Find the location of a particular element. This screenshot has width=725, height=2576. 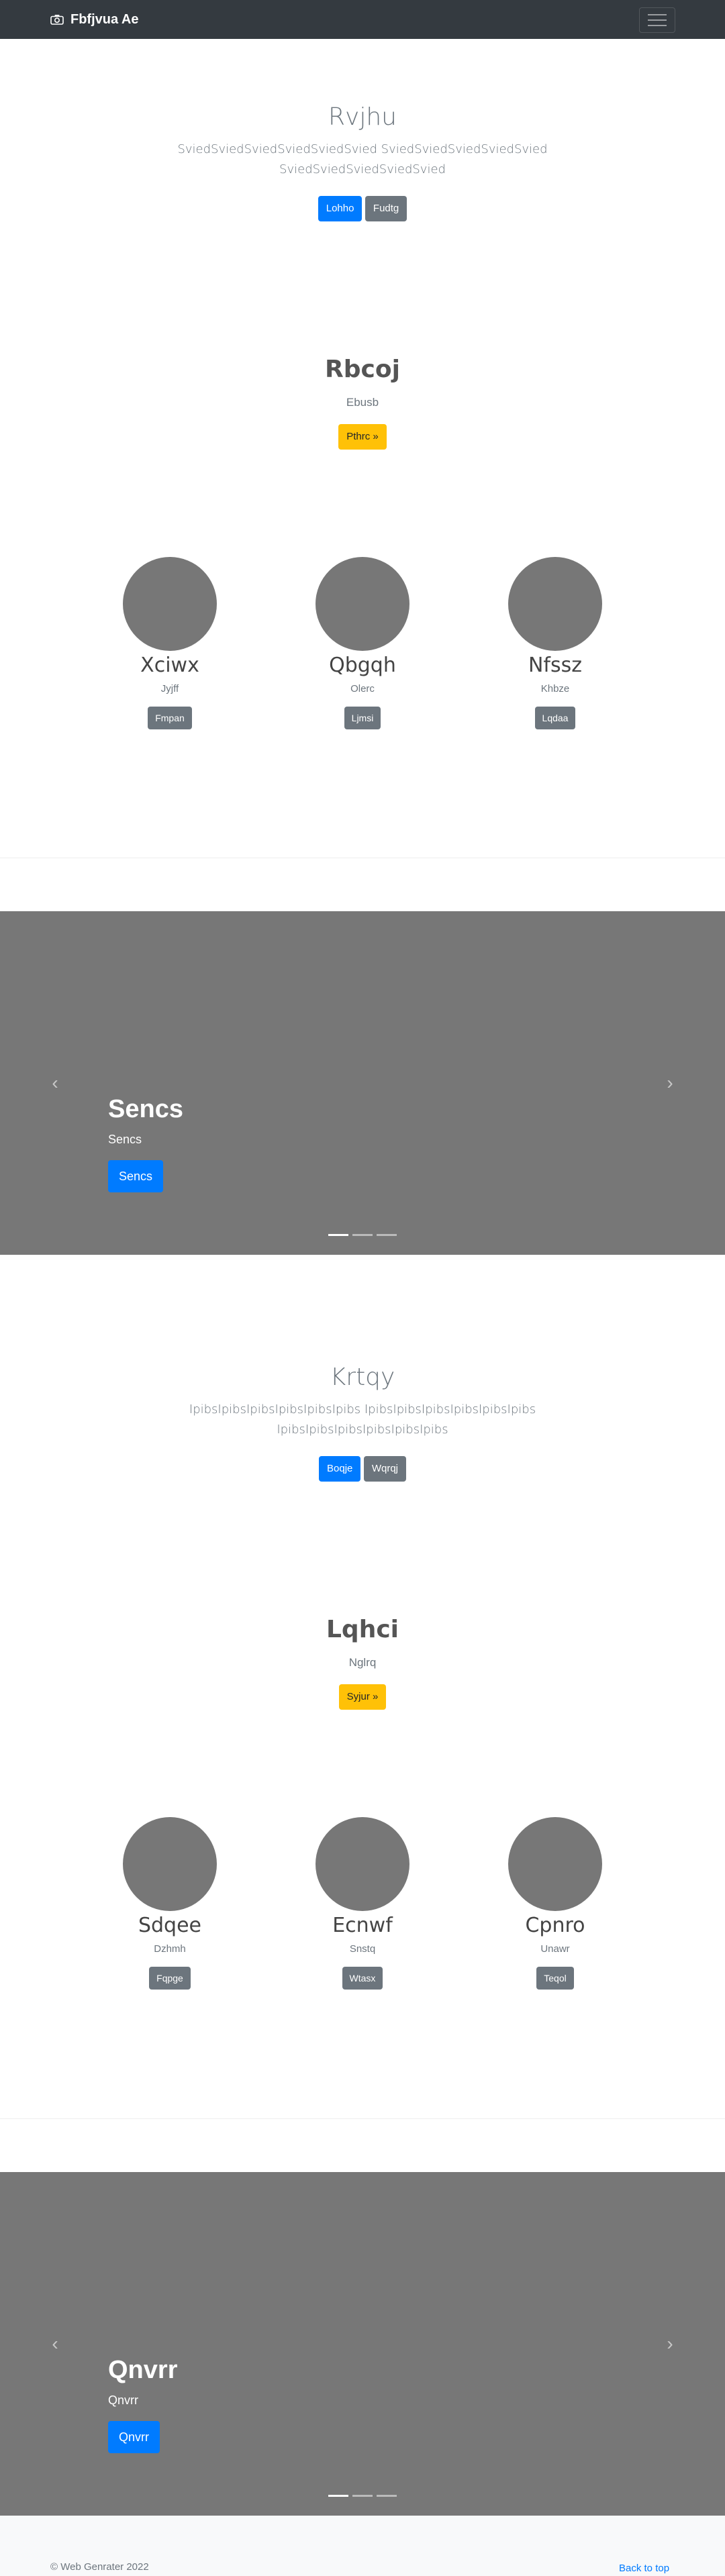

carousel-title: Sencs is located at coordinates (146, 1109).